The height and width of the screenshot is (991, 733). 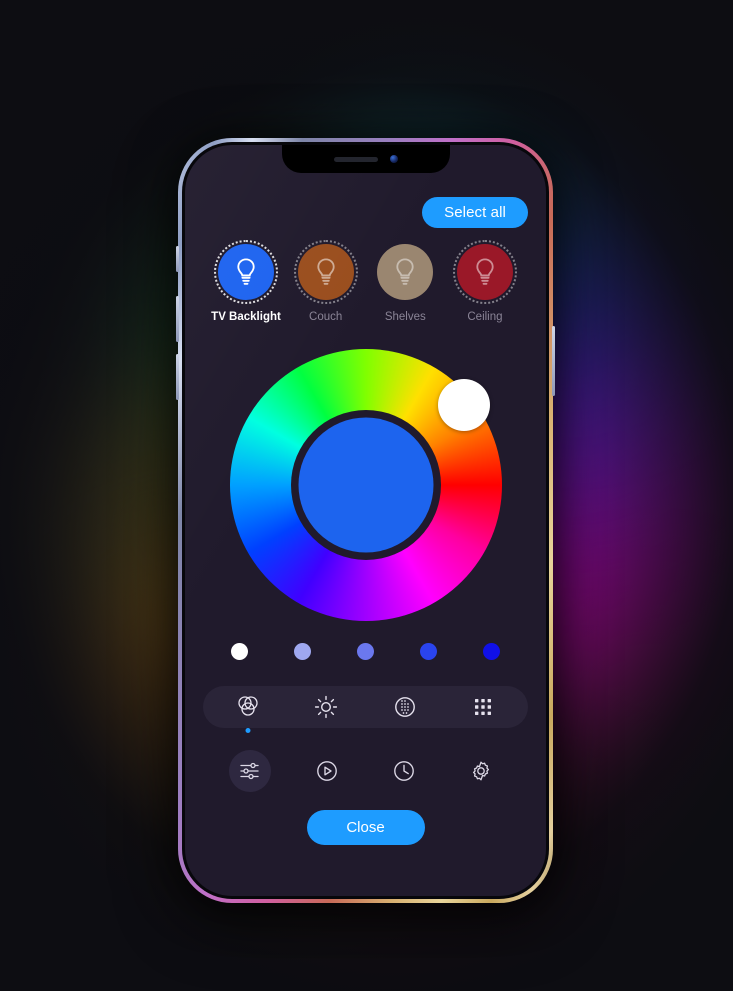 I want to click on sun-icon, so click(x=326, y=707).